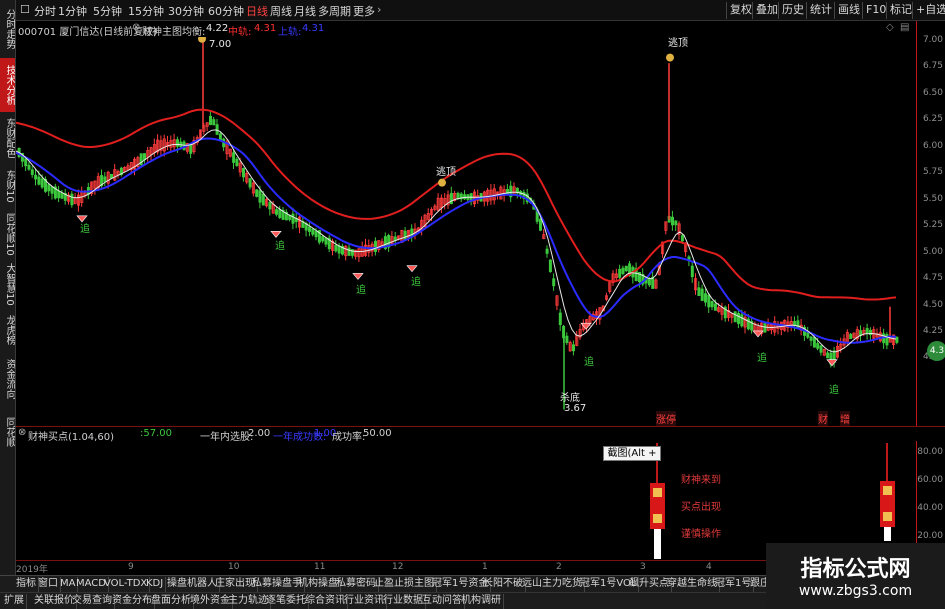 This screenshot has width=945, height=609. Describe the element at coordinates (377, 433) in the screenshot. I see `success-rate-value: 50.00` at that location.